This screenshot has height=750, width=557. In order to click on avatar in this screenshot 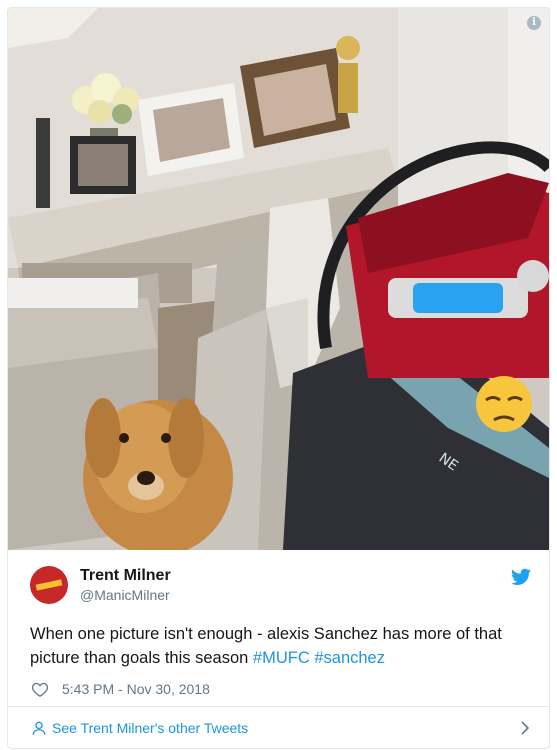, I will do `click(49, 585)`.